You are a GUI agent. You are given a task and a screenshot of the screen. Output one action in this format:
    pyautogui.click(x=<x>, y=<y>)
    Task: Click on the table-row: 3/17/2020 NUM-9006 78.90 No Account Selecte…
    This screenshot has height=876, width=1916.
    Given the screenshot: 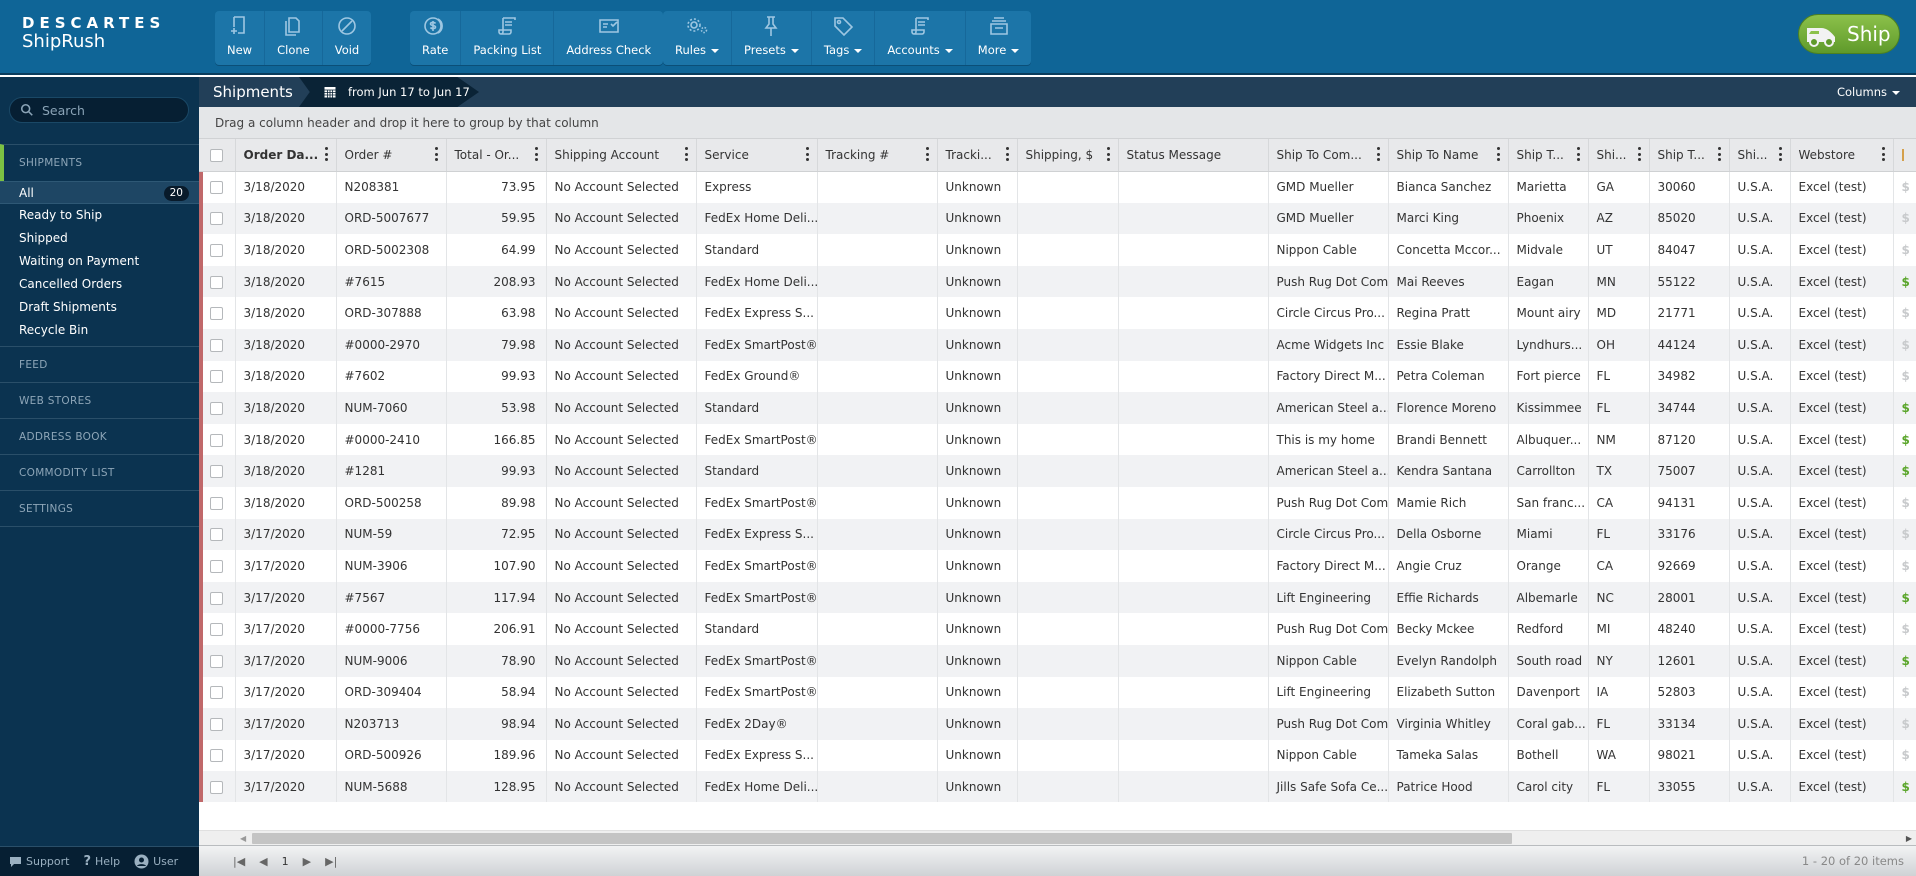 What is the action you would take?
    pyautogui.click(x=1057, y=660)
    